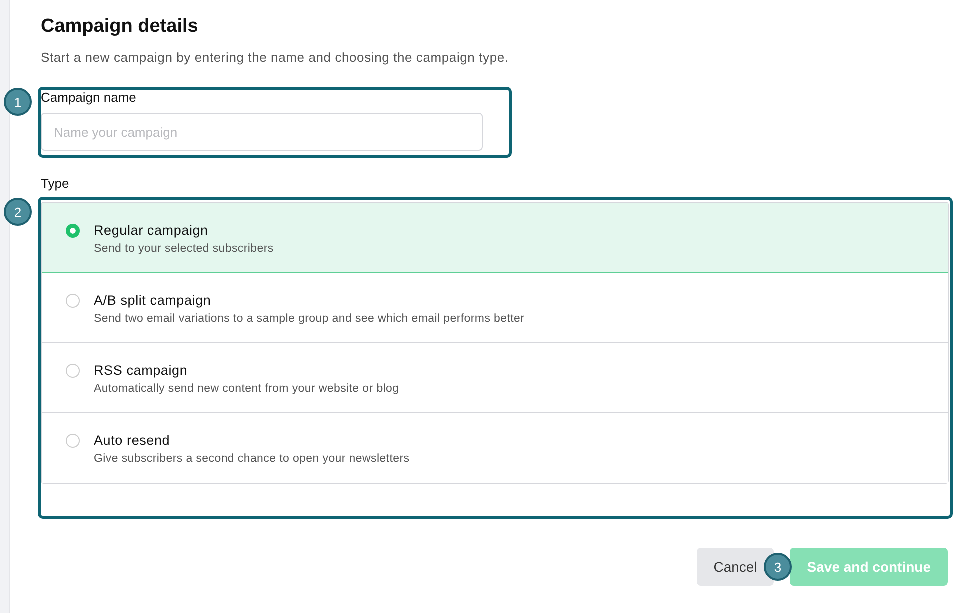 This screenshot has width=964, height=613. I want to click on callout-badge: 1, so click(18, 102).